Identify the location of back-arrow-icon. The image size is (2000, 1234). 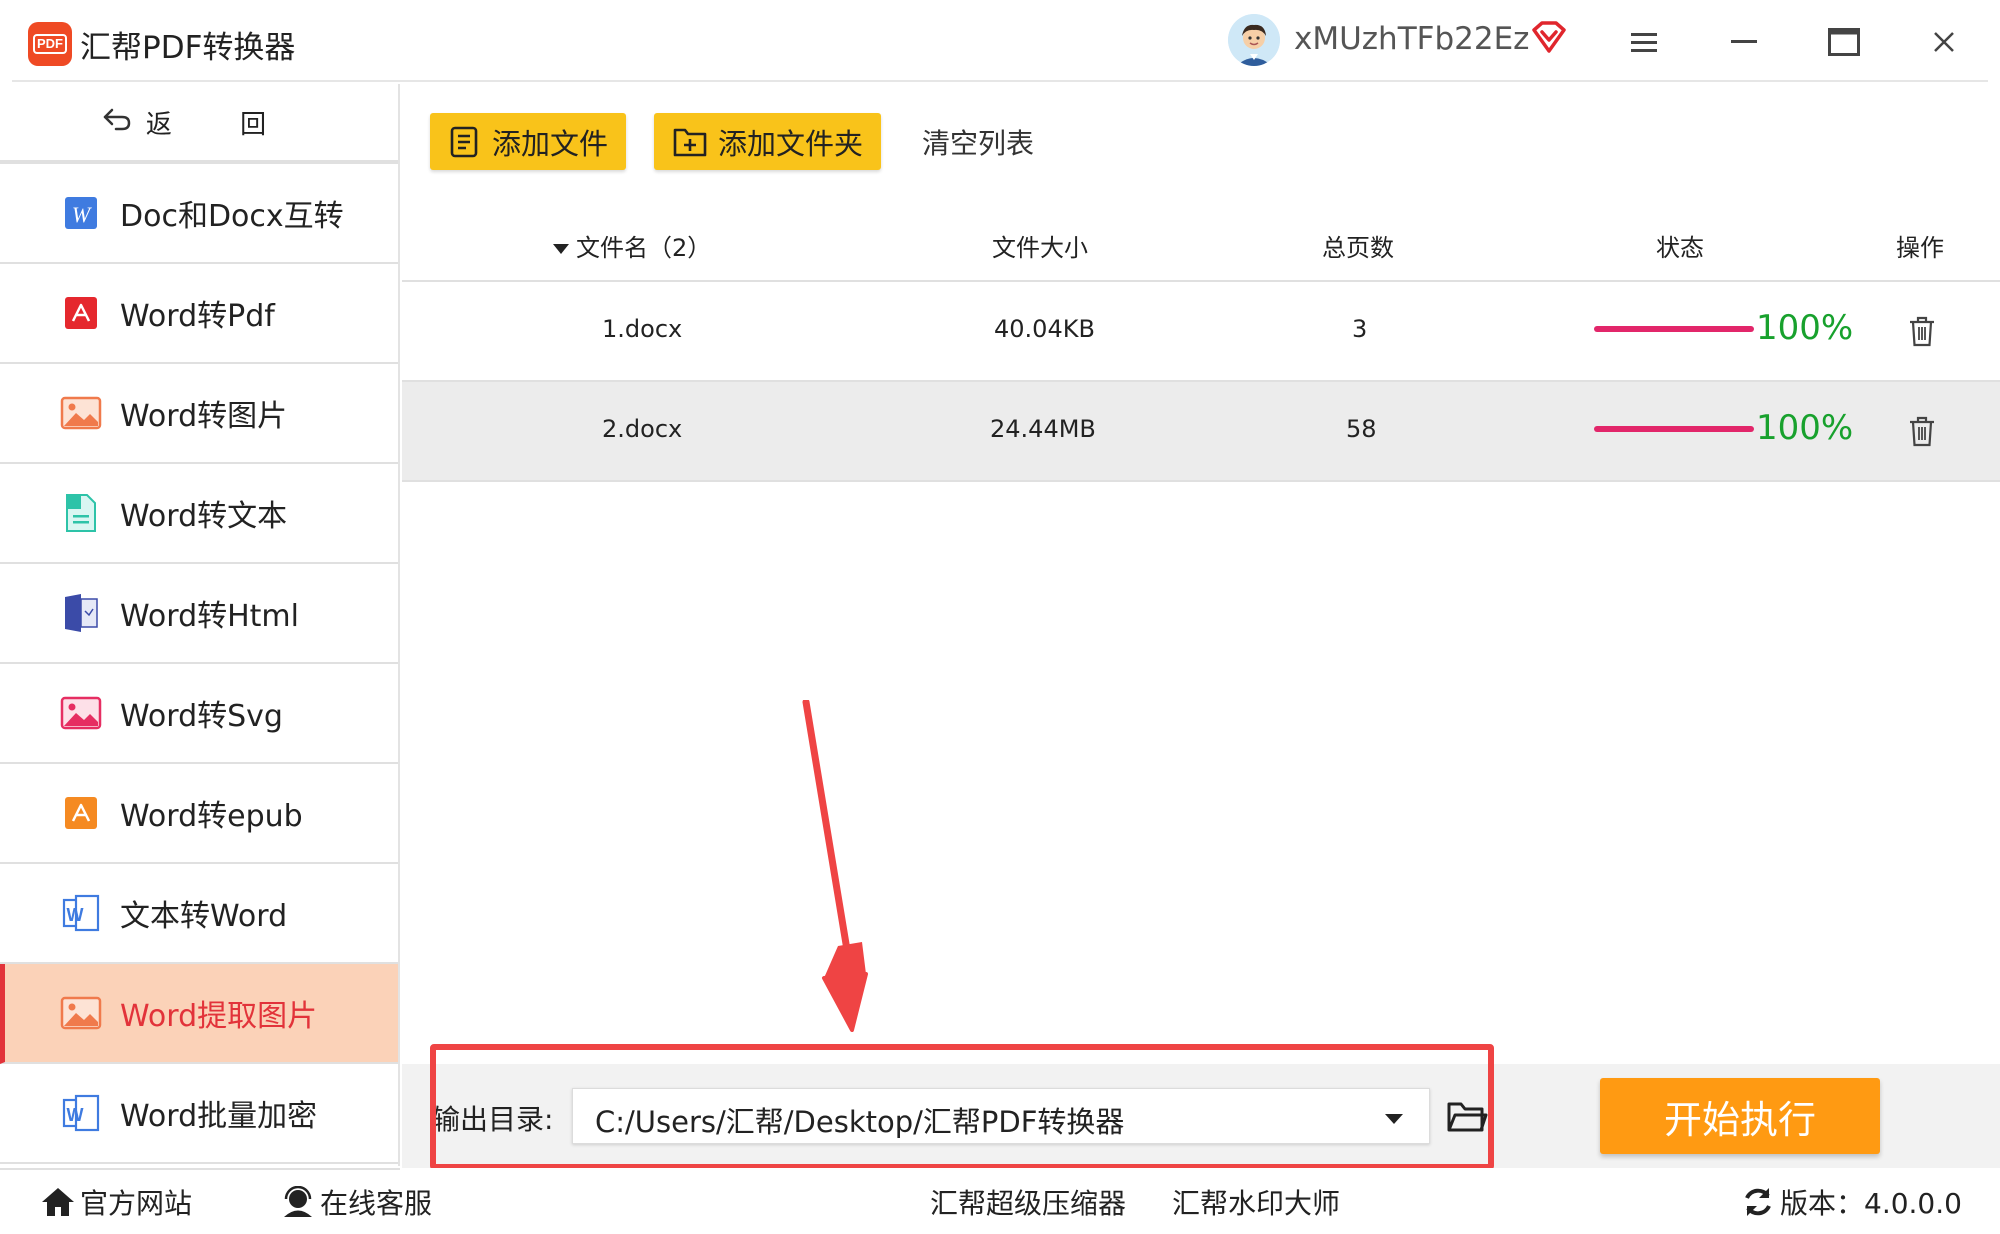
(117, 122).